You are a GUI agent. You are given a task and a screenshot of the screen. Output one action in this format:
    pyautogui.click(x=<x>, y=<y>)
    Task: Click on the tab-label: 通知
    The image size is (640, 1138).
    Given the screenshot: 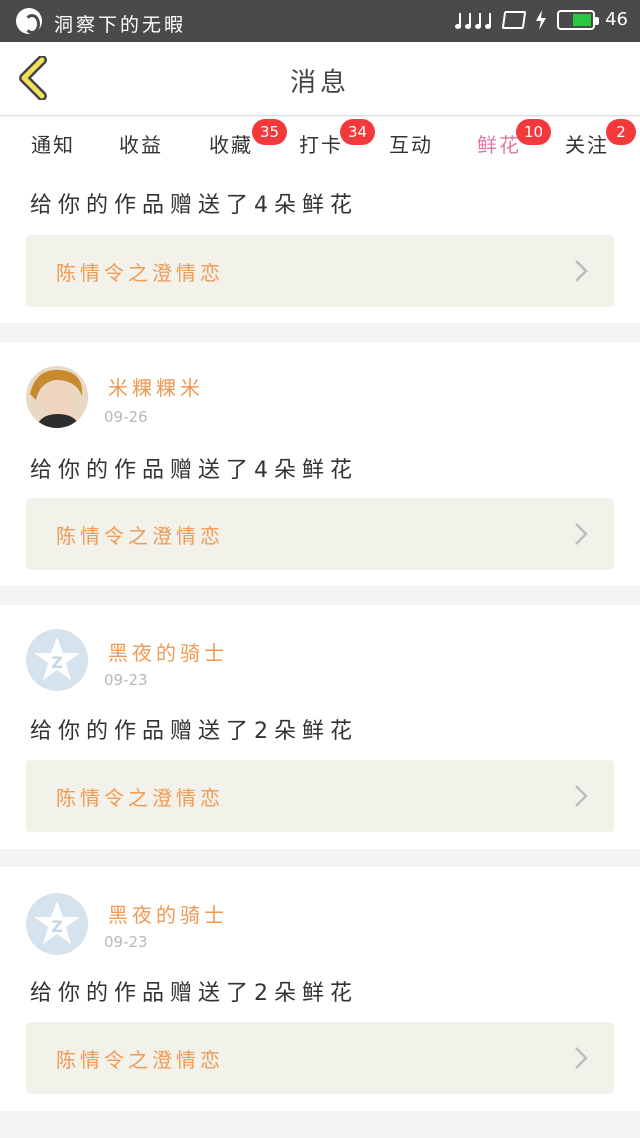 What is the action you would take?
    pyautogui.click(x=53, y=145)
    